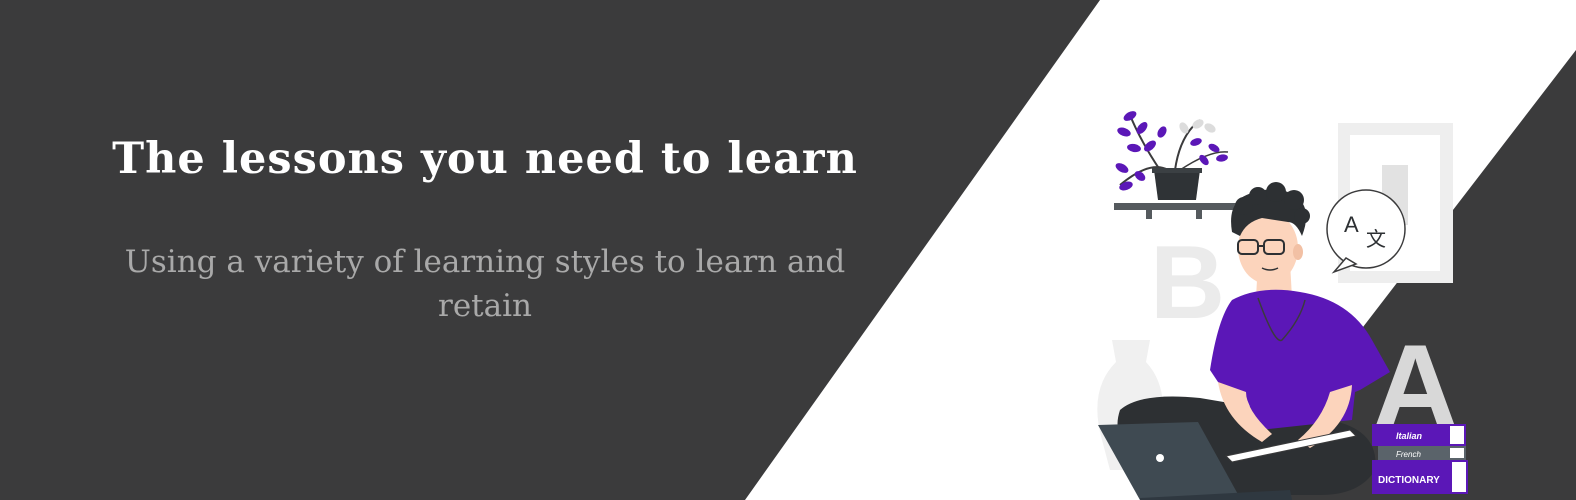 The height and width of the screenshot is (500, 1576). I want to click on letter-b: B, so click(1187, 283).